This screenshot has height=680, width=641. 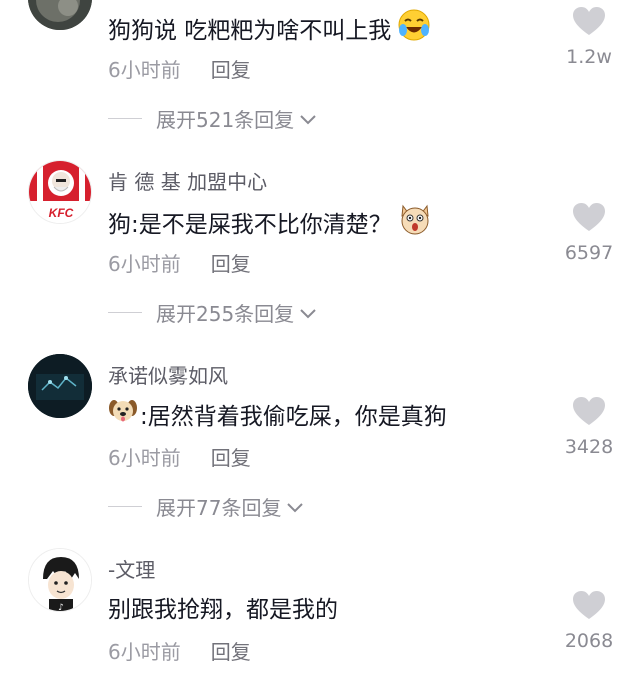 I want to click on like-button: 2068, so click(x=589, y=621).